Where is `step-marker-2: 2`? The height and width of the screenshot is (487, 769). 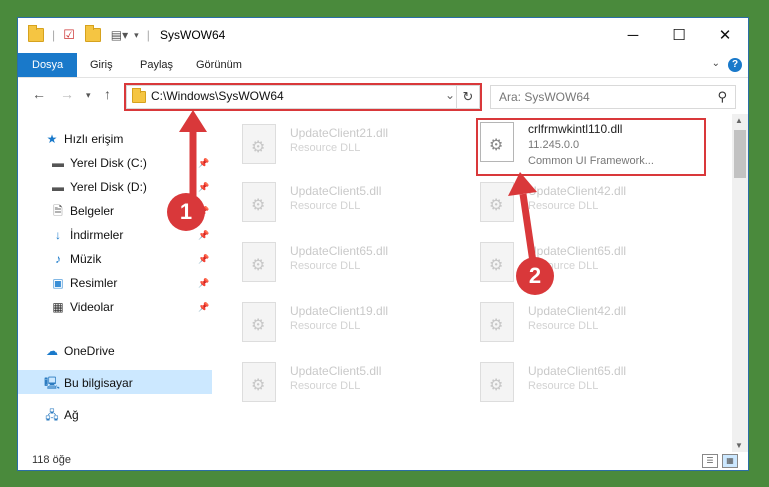 step-marker-2: 2 is located at coordinates (535, 276).